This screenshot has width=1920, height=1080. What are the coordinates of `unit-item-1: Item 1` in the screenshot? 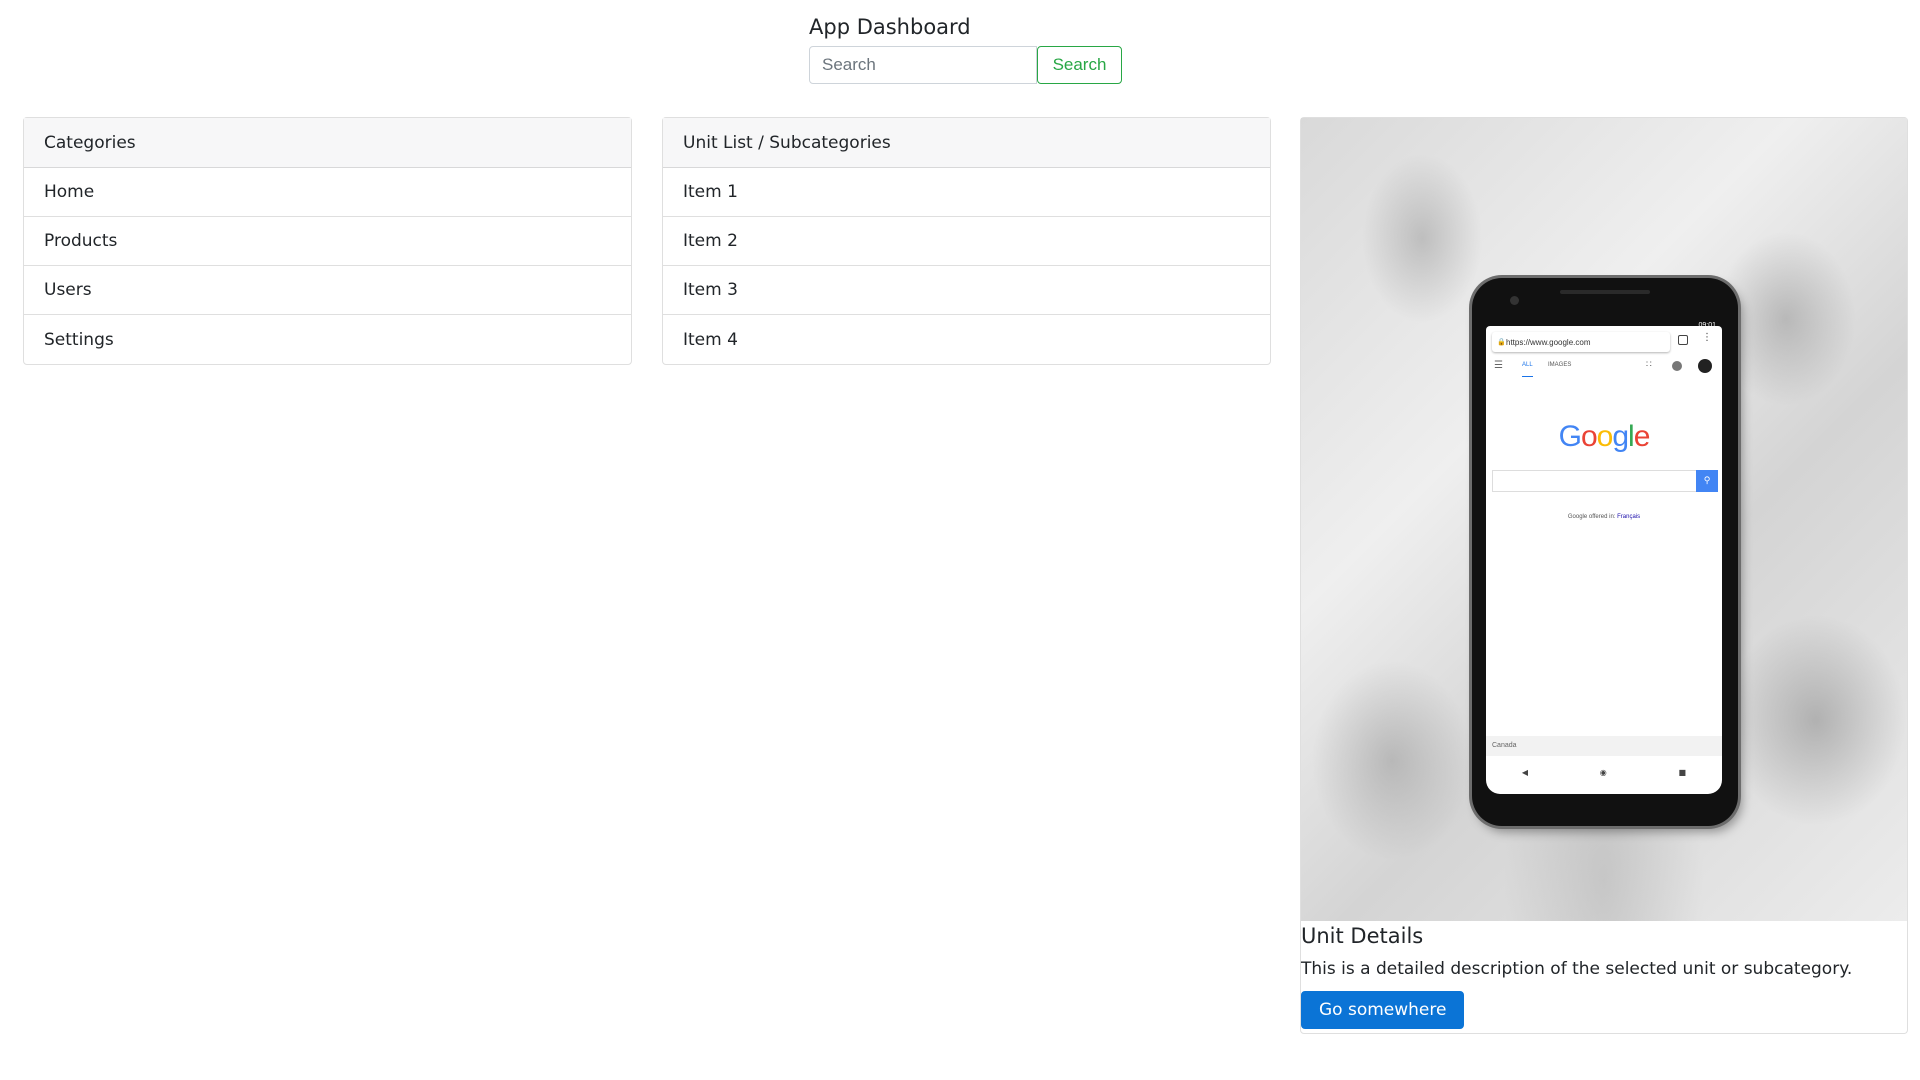 It's located at (966, 192).